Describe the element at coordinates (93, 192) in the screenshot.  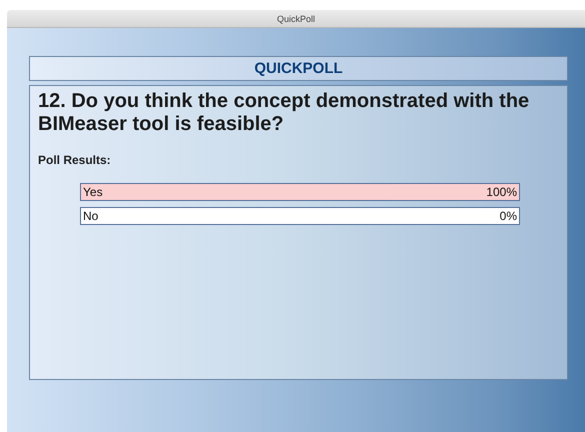
I see `answer-label: Yes` at that location.